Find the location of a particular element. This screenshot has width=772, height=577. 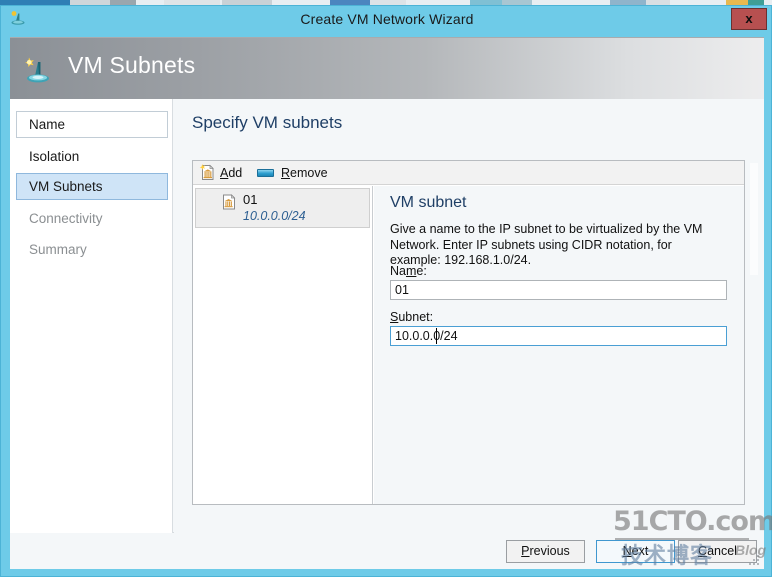

name-label-post: e: is located at coordinates (421, 271).